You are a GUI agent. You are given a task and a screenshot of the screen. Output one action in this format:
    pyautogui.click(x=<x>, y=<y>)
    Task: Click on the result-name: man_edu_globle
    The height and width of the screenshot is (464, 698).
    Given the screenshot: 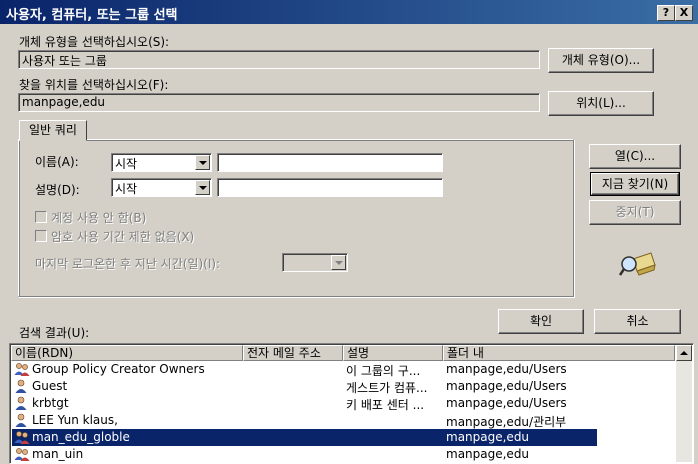 What is the action you would take?
    pyautogui.click(x=81, y=437)
    